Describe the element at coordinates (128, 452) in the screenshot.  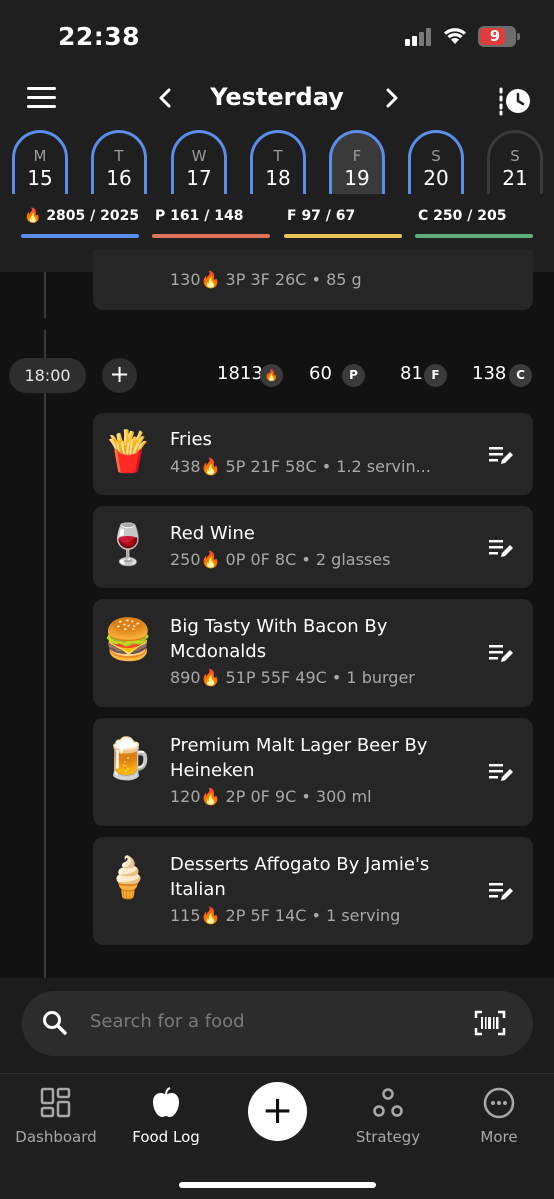
I see `fries-icon: 🍟` at that location.